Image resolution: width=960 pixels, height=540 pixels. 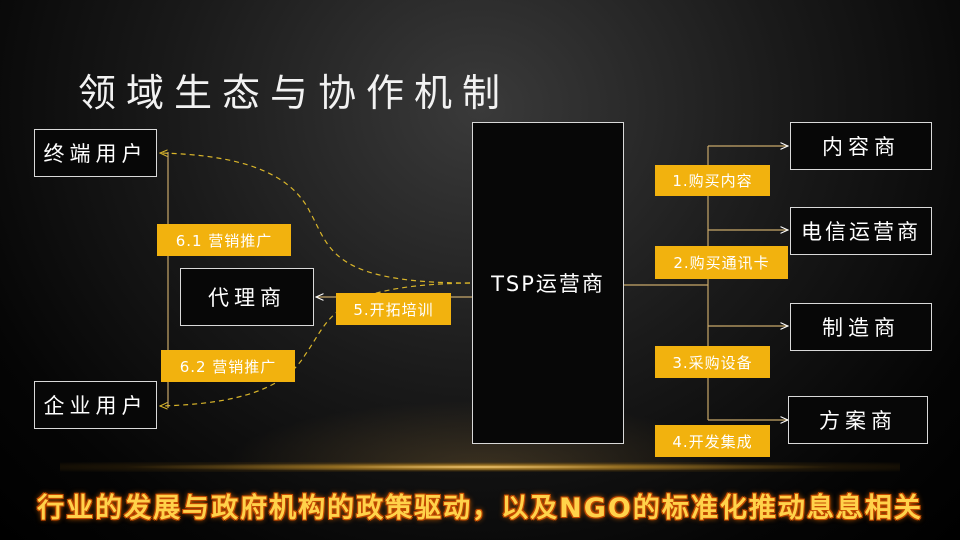 What do you see at coordinates (721, 262) in the screenshot?
I see `label-buy-sim: 2.购买通讯卡` at bounding box center [721, 262].